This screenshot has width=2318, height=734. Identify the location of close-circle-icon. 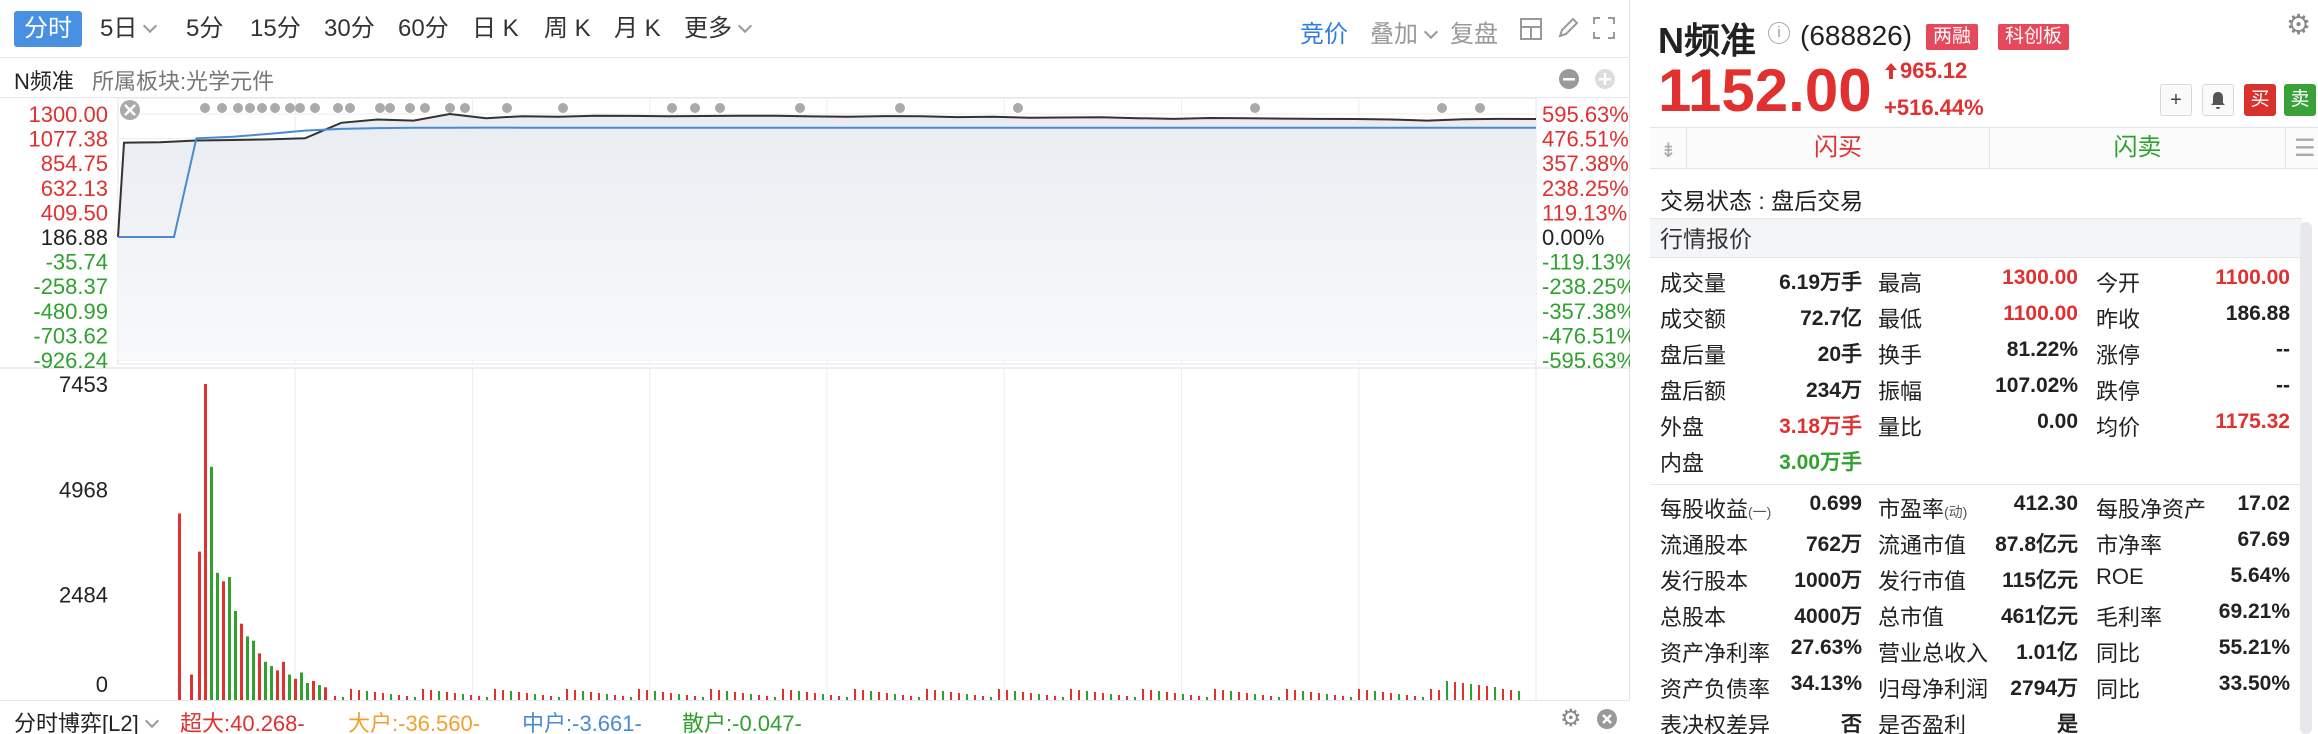
(1607, 719).